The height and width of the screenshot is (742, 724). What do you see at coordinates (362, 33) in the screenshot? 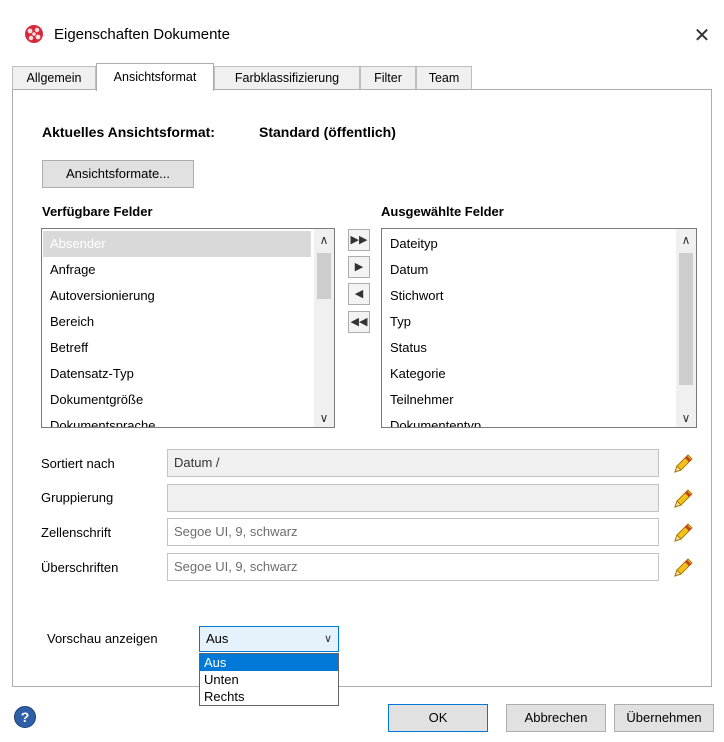
I see `title-bar: Eigenschaften Dokumente ✕` at bounding box center [362, 33].